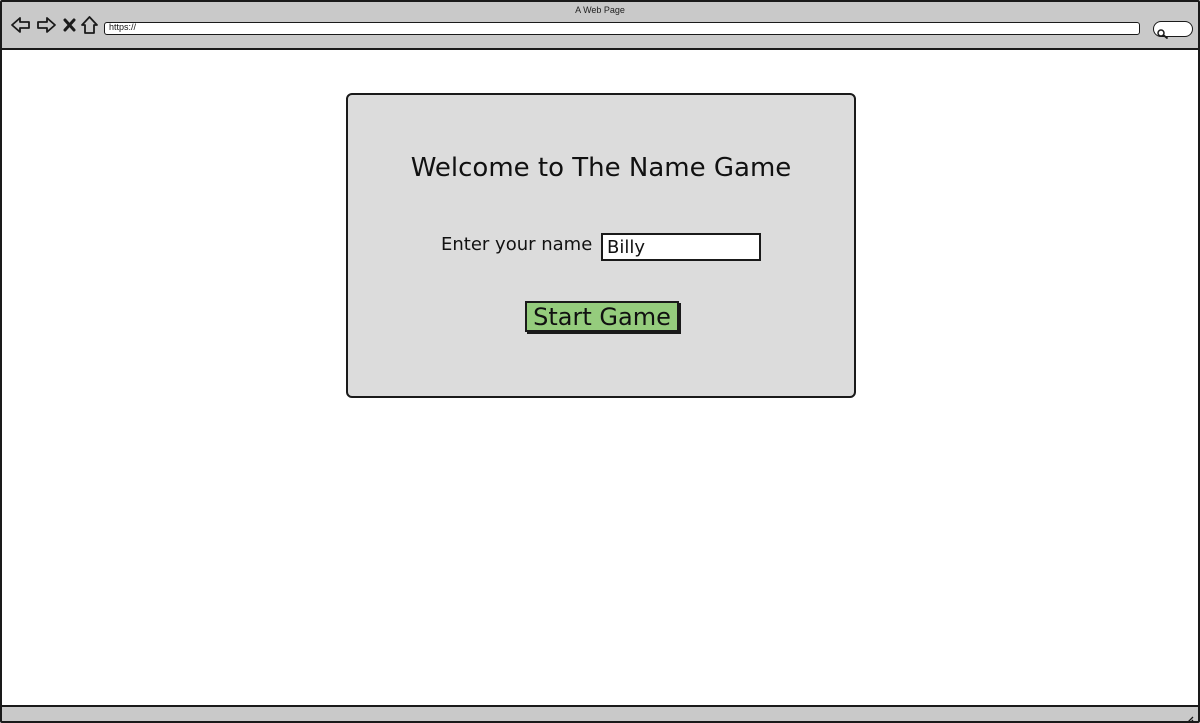 The height and width of the screenshot is (723, 1200). I want to click on name-input, so click(681, 247).